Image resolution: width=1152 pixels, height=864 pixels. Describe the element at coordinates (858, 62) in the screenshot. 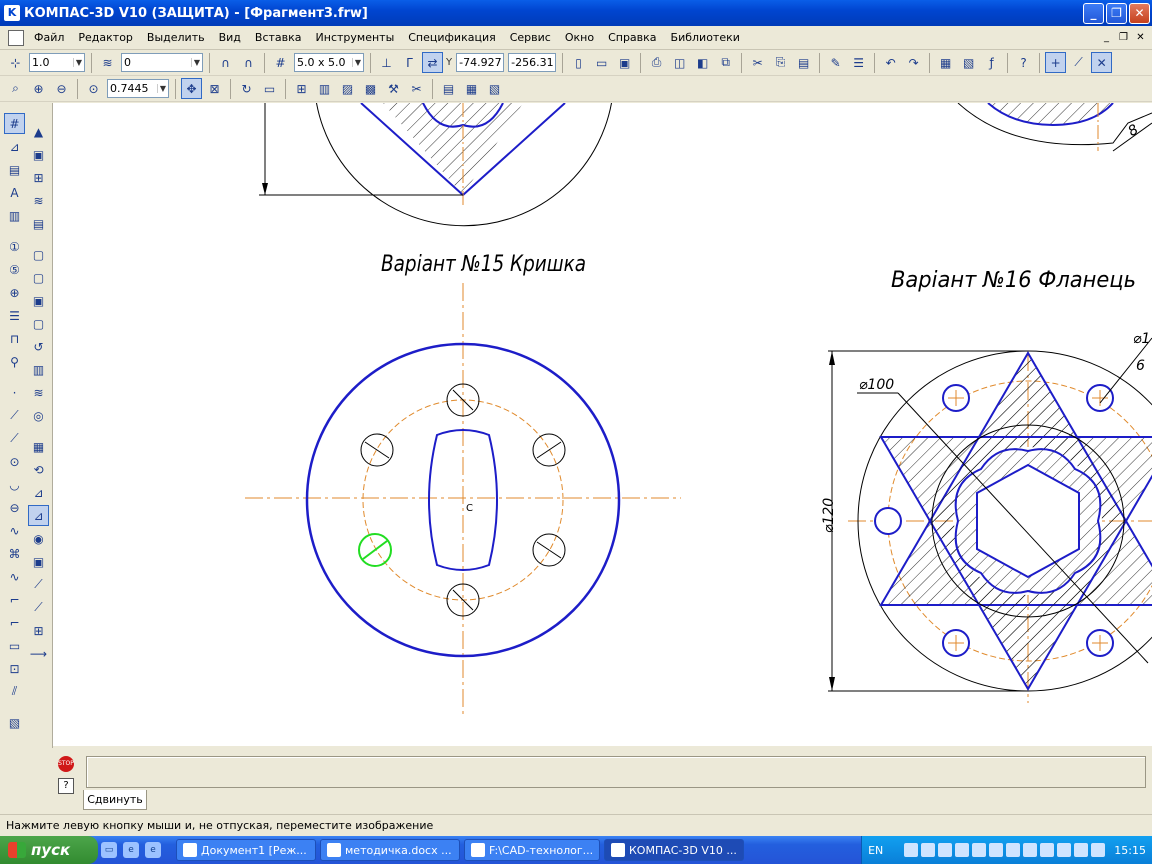

I see `properties-icon: ☰` at that location.